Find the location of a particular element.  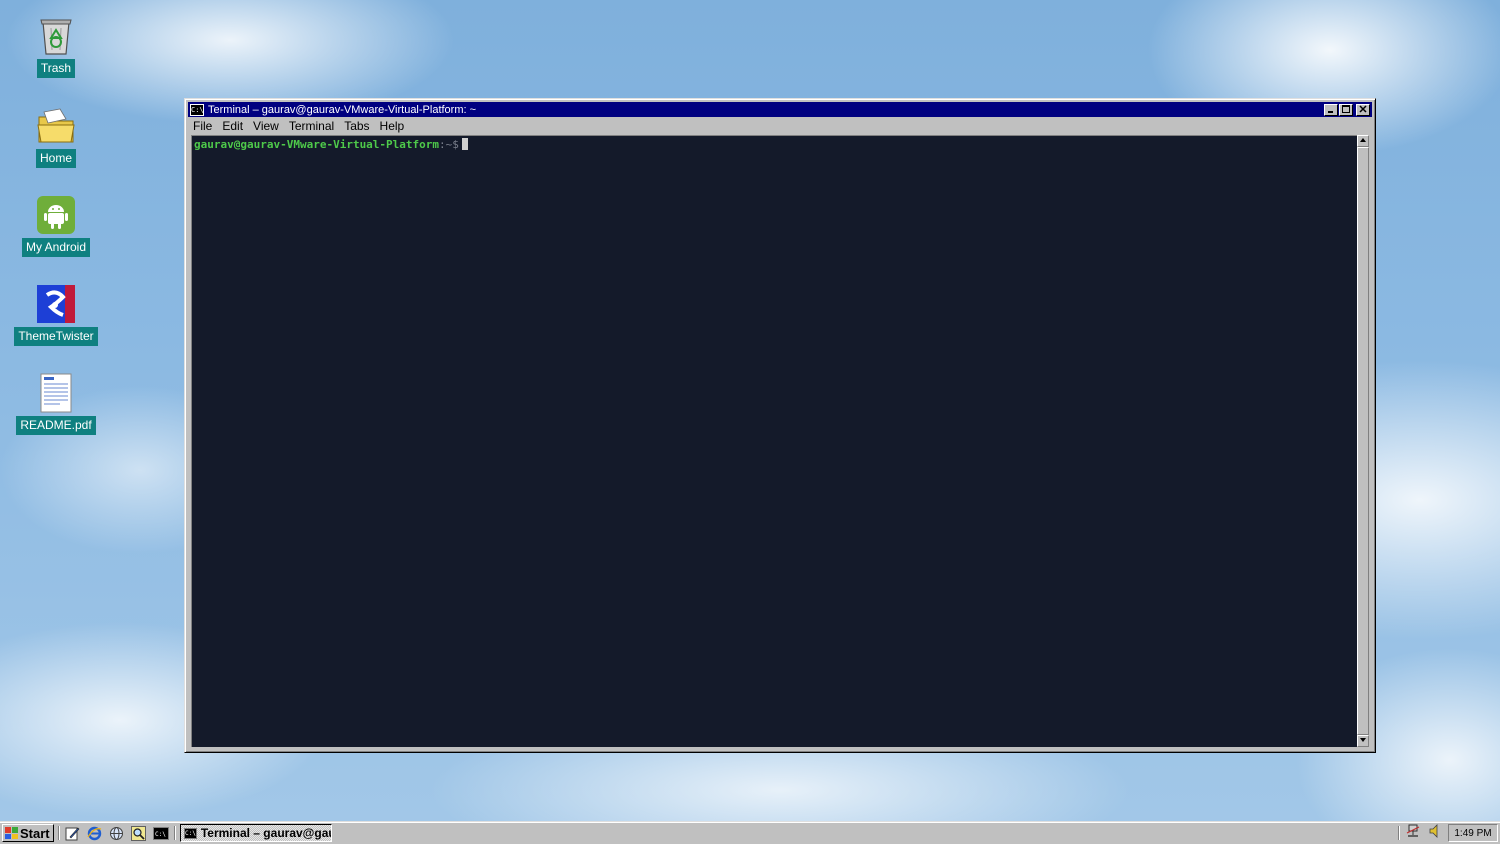

windows-logo-icon is located at coordinates (11, 833).